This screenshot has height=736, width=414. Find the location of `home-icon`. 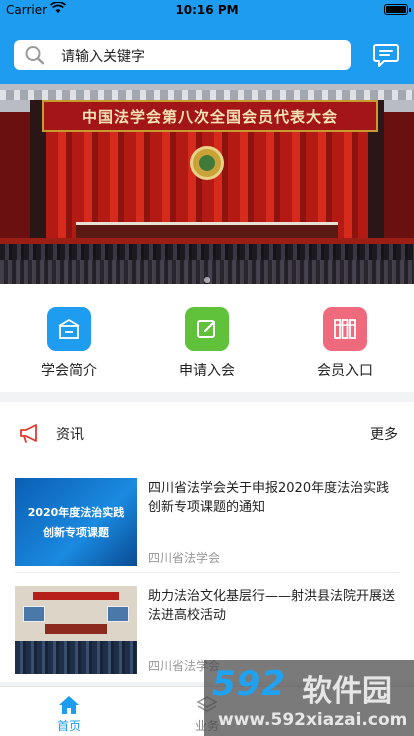

home-icon is located at coordinates (69, 702).